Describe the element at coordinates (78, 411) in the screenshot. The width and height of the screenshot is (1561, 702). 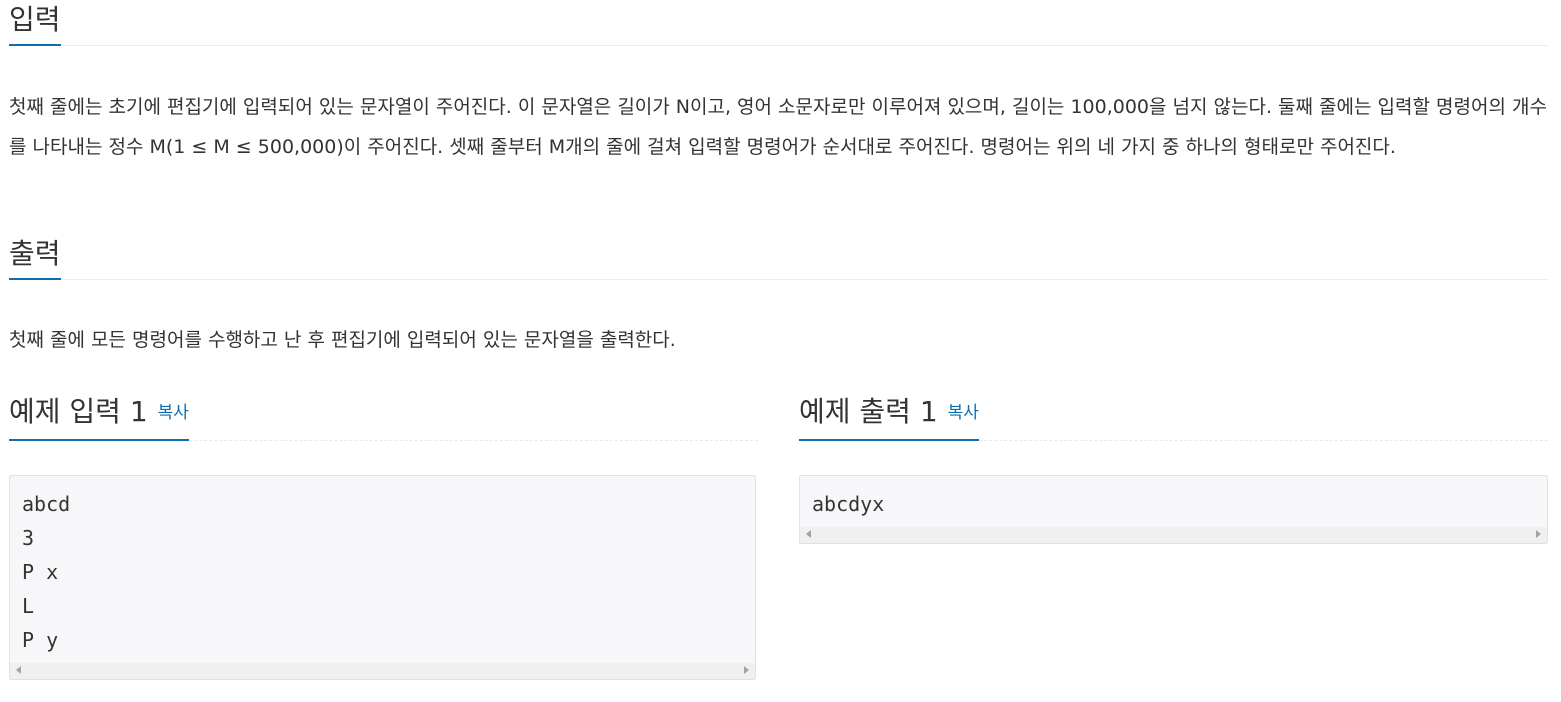
I see `sample-input-title-text: 예제 입력 1` at that location.